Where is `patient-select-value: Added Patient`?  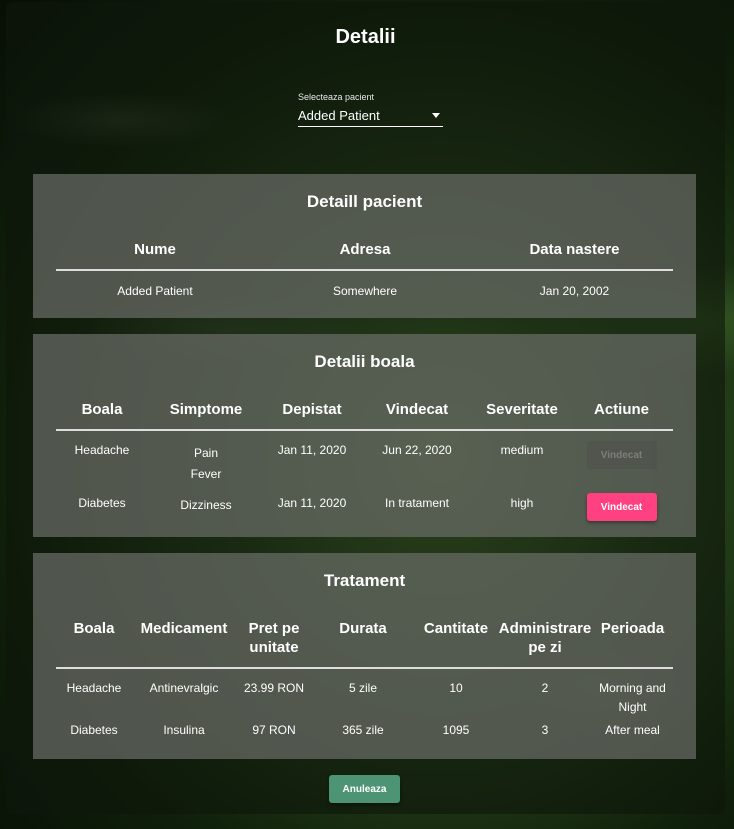 patient-select-value: Added Patient is located at coordinates (339, 115).